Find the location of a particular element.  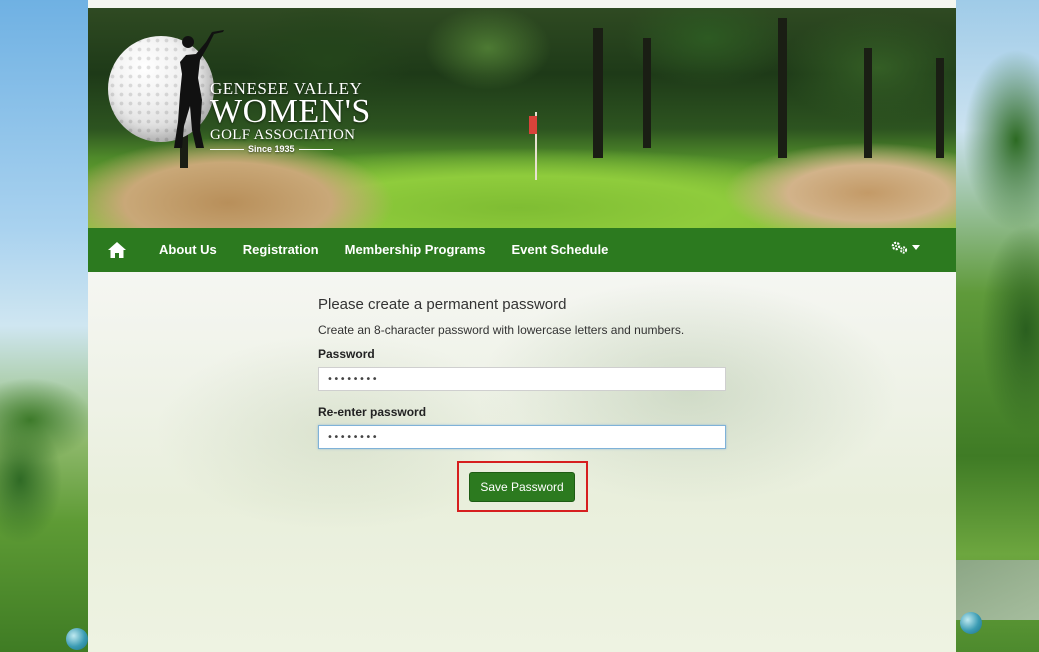

nav-item-about-us: About Us is located at coordinates (188, 250).